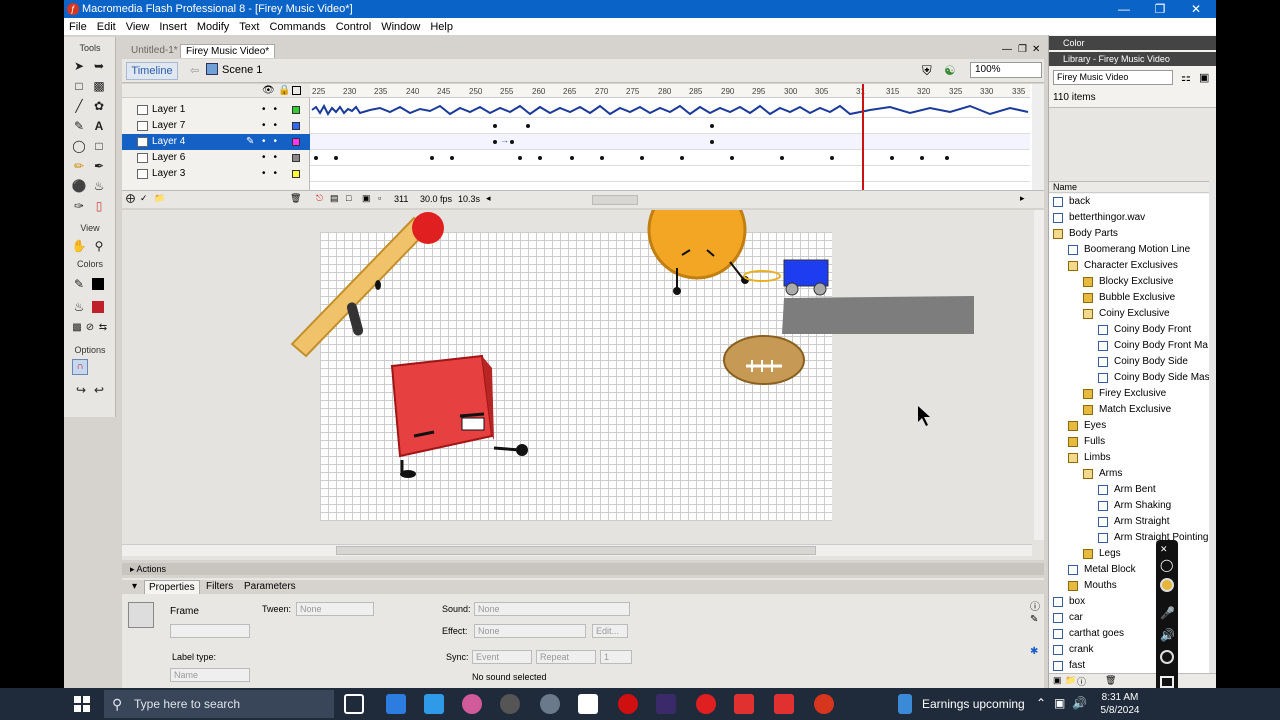 This screenshot has height=720, width=1280. I want to click on library-item: Arm Bent, so click(1129, 490).